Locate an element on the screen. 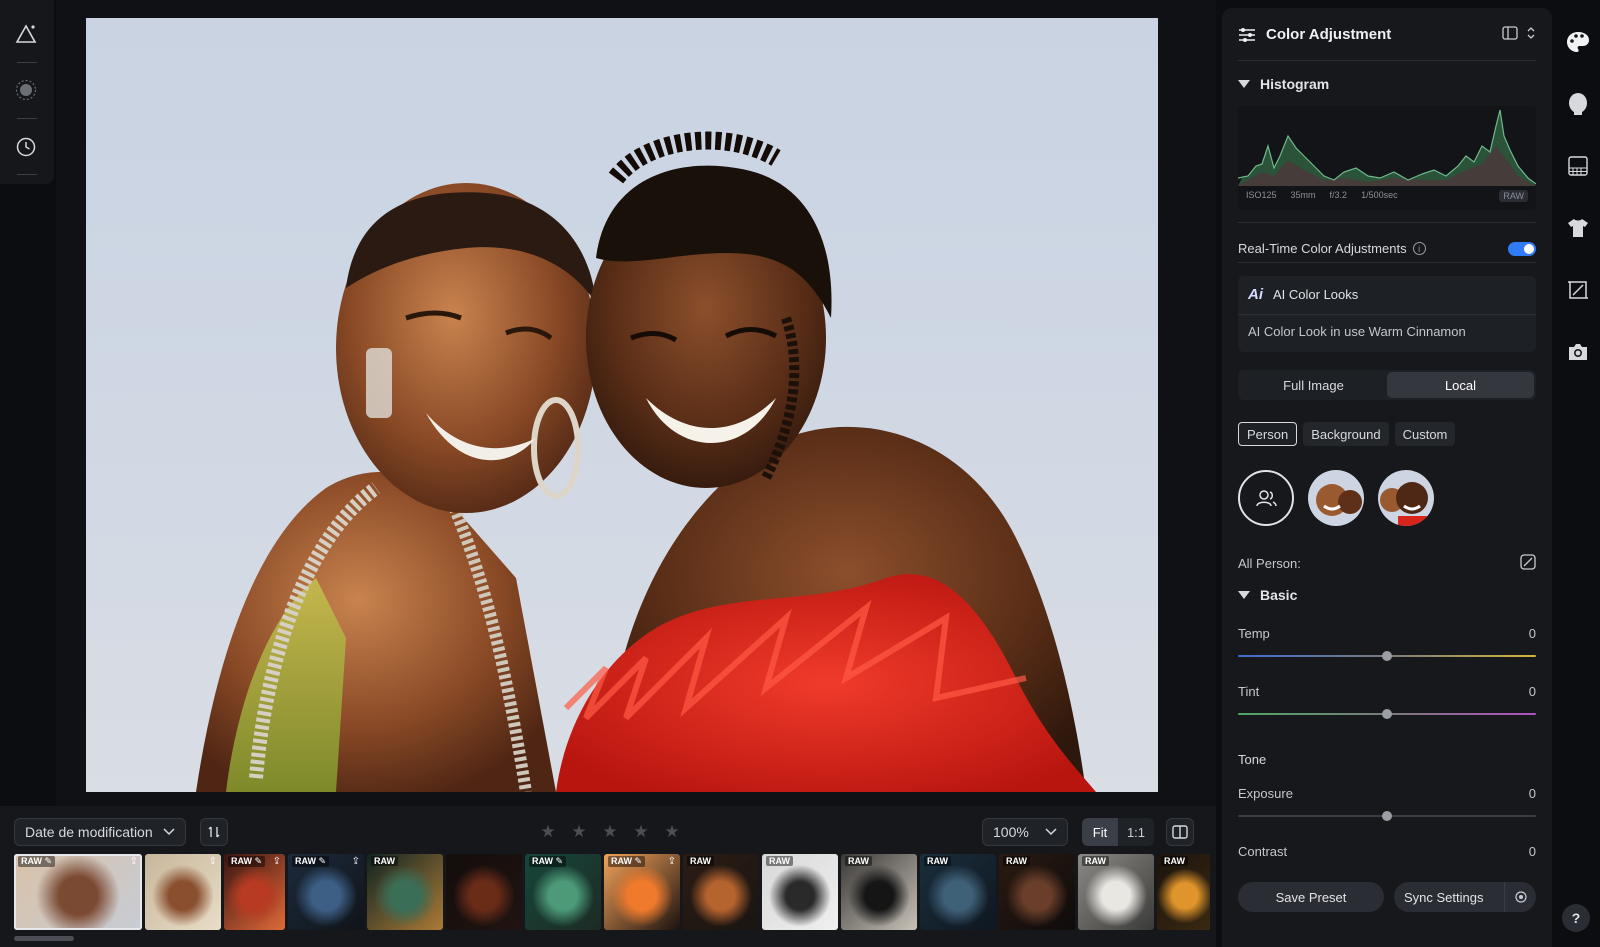 The width and height of the screenshot is (1600, 947). raw-tag: RAW ✎ is located at coordinates (627, 861).